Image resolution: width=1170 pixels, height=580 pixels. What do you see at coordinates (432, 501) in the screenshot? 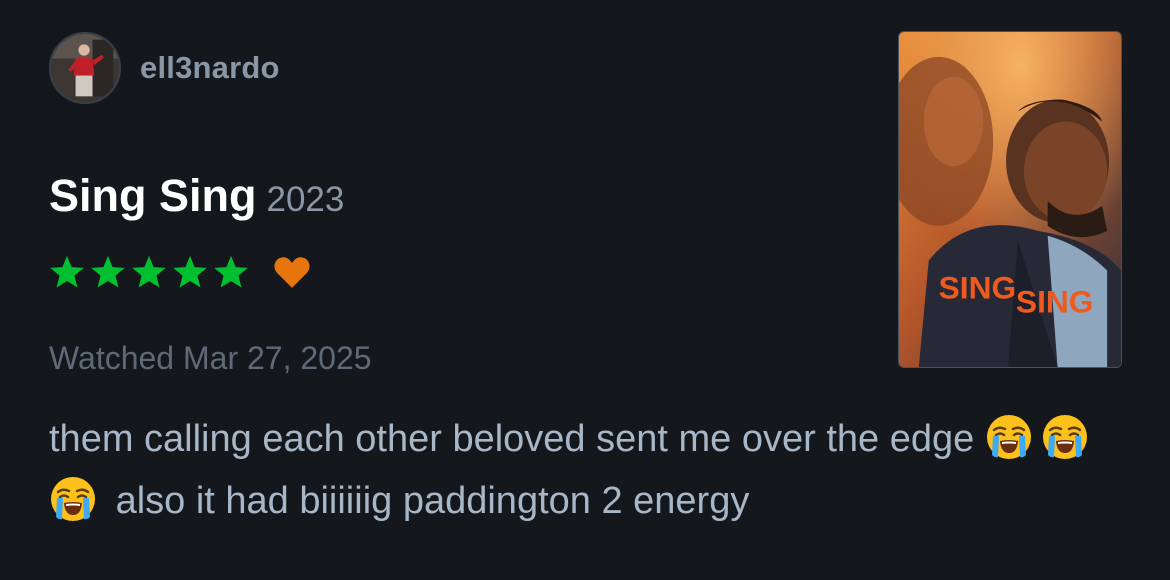
I see `review-text-part2: also it had biiiiiig paddington 2 energy` at bounding box center [432, 501].